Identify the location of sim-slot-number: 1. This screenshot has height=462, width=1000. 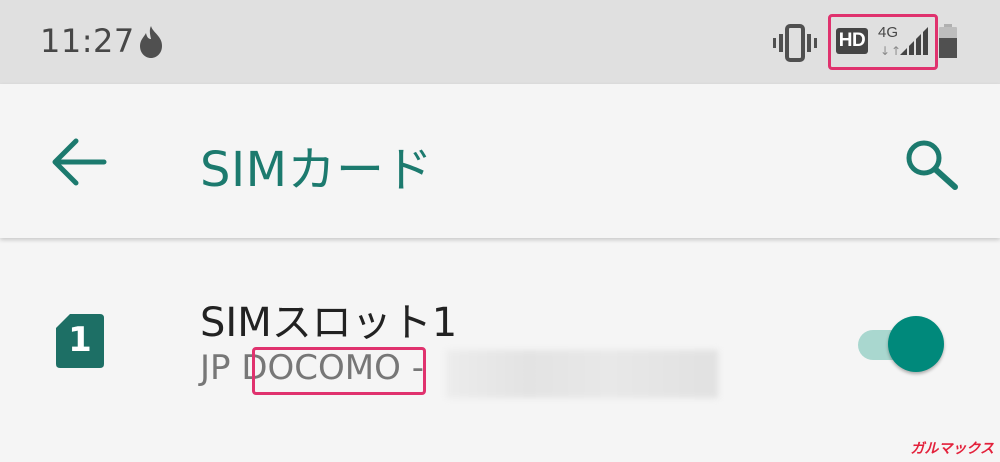
(80, 340).